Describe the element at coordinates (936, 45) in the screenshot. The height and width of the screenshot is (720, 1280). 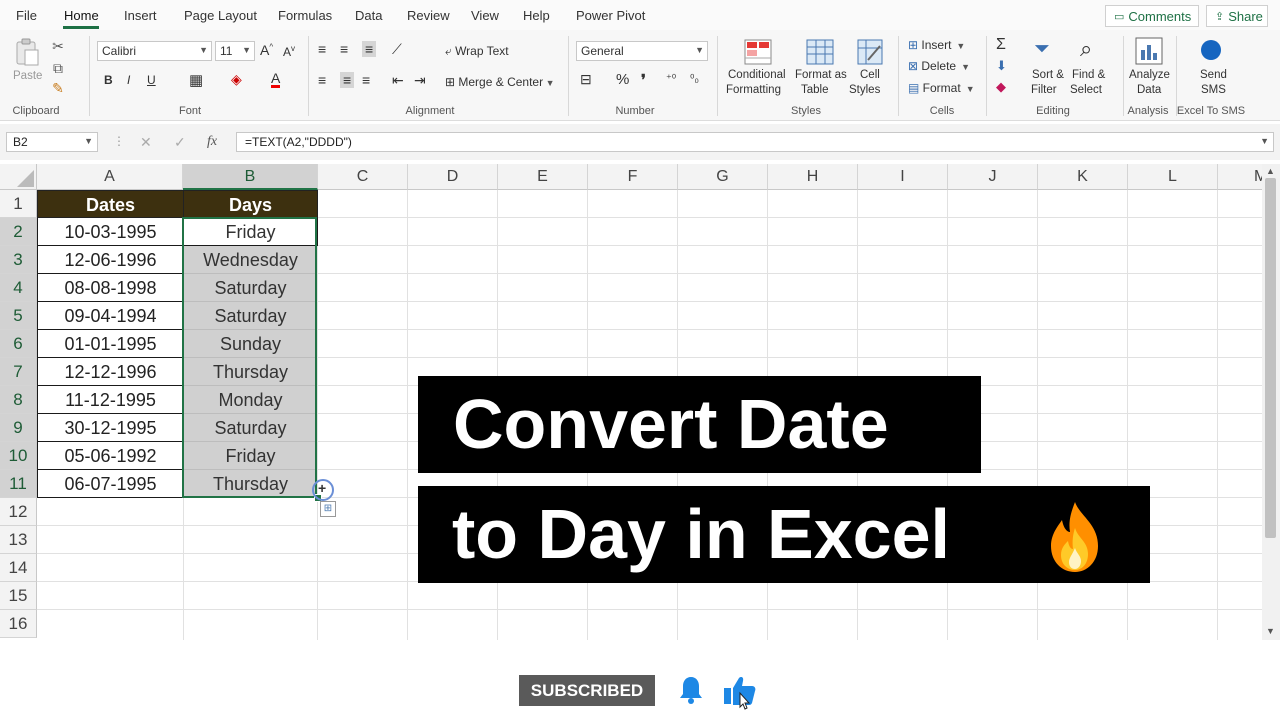
I see `insert-cells-button: ⊞ Insert ▼` at that location.